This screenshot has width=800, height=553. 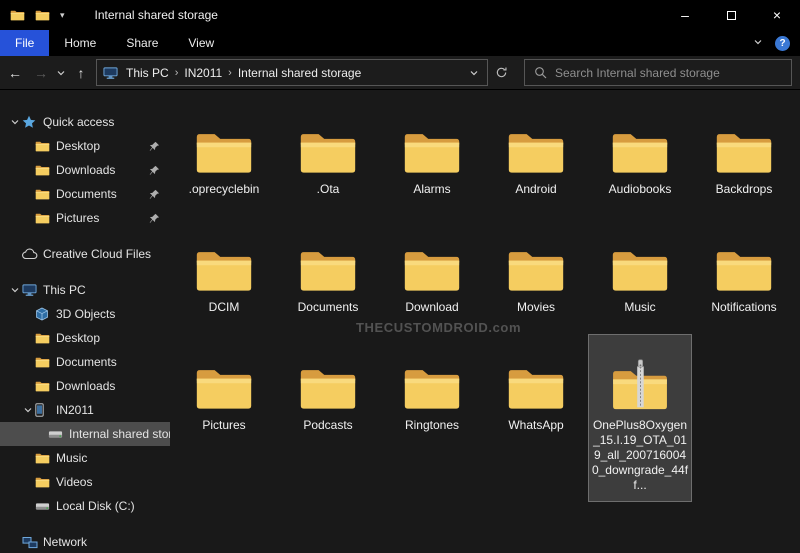 What do you see at coordinates (474, 73) in the screenshot?
I see `address-dropdown-icon` at bounding box center [474, 73].